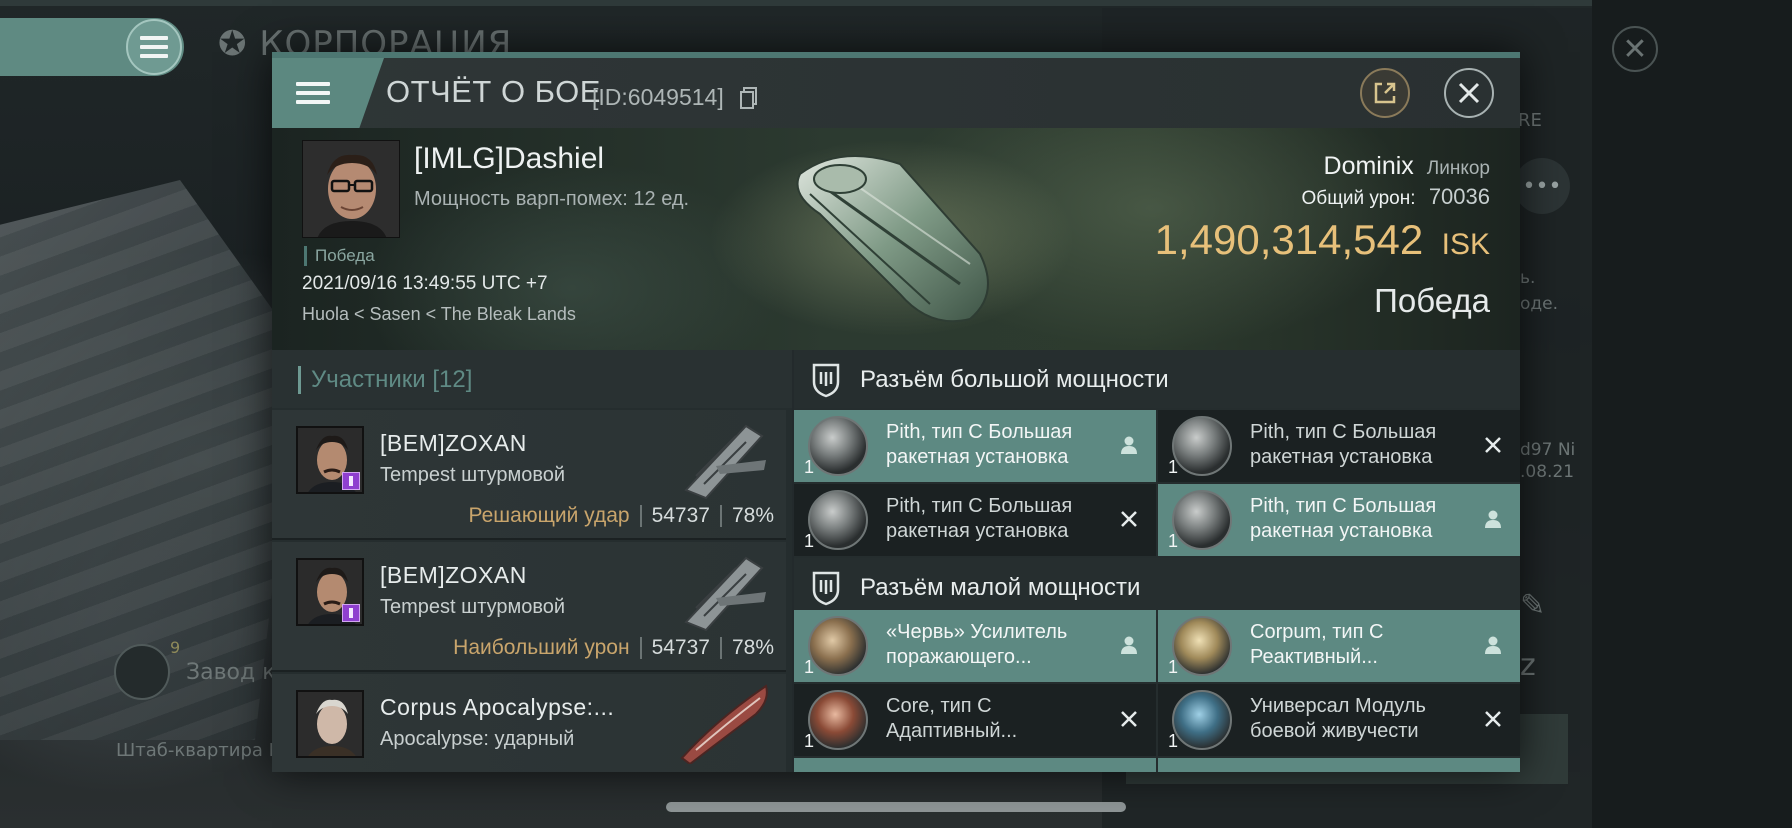  I want to click on factory-count: 9, so click(175, 647).